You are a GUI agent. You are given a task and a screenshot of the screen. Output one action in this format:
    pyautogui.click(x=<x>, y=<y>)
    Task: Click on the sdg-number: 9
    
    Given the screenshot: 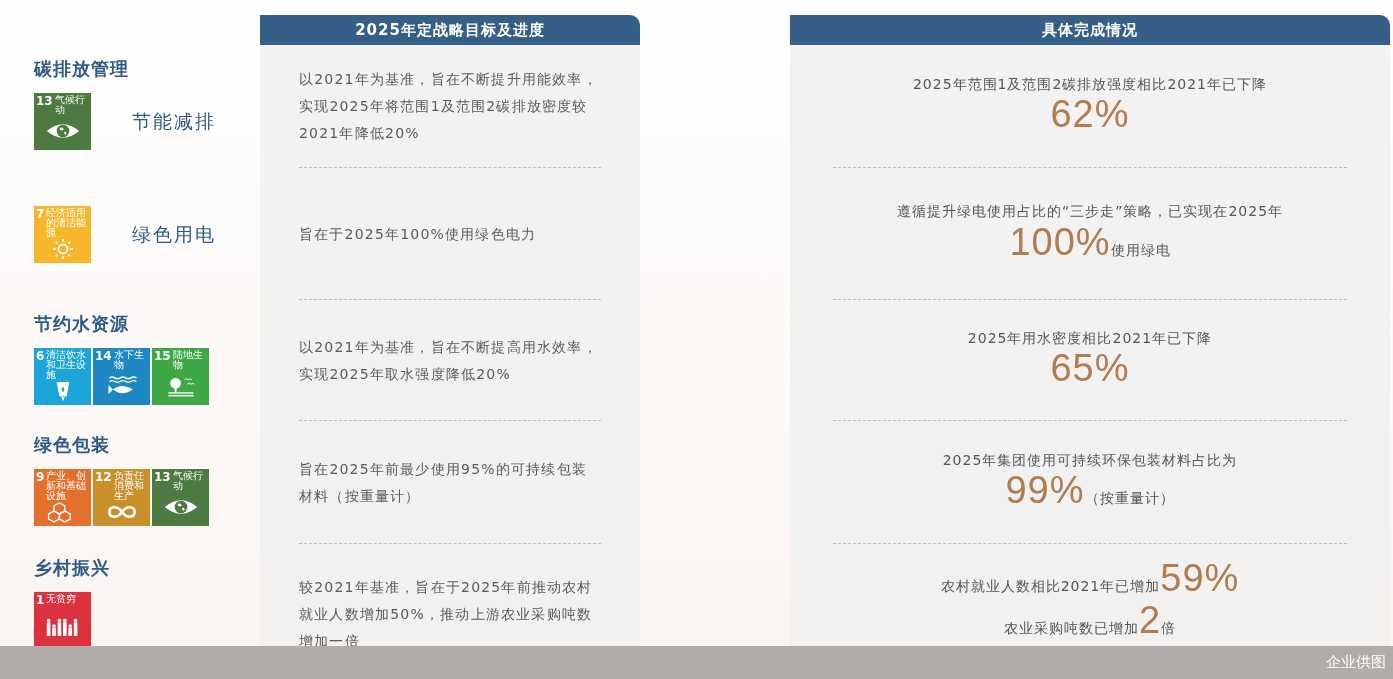 What is the action you would take?
    pyautogui.click(x=40, y=477)
    